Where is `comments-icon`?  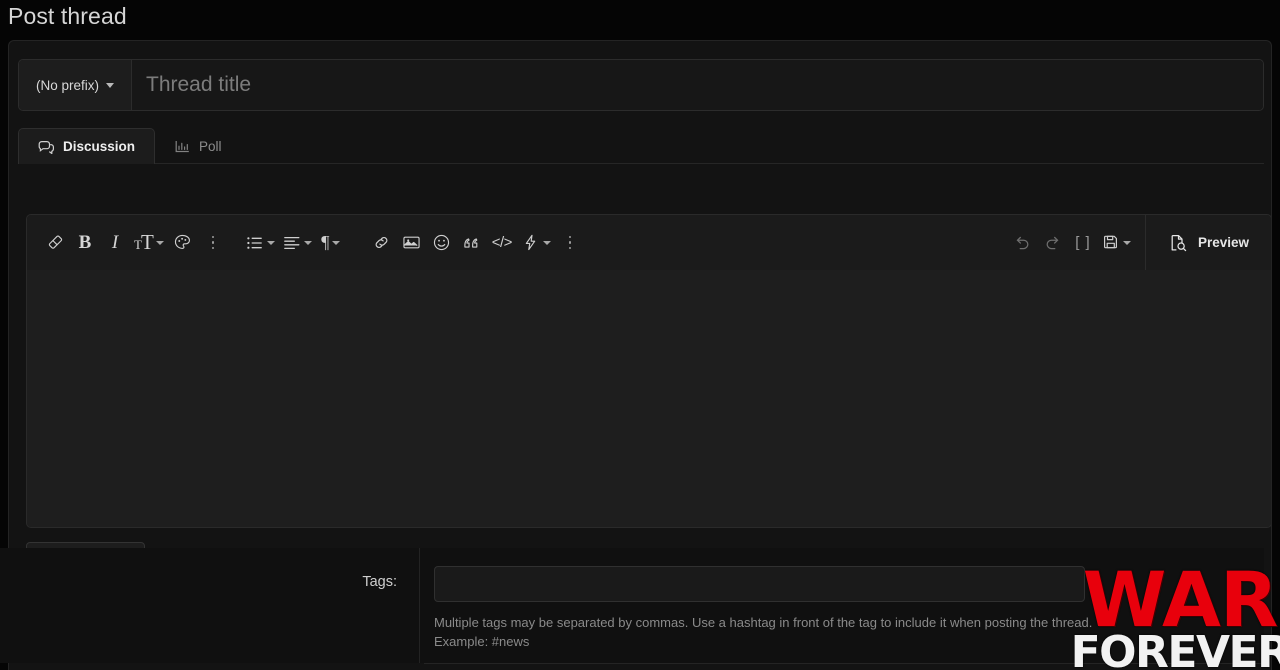
comments-icon is located at coordinates (46, 147).